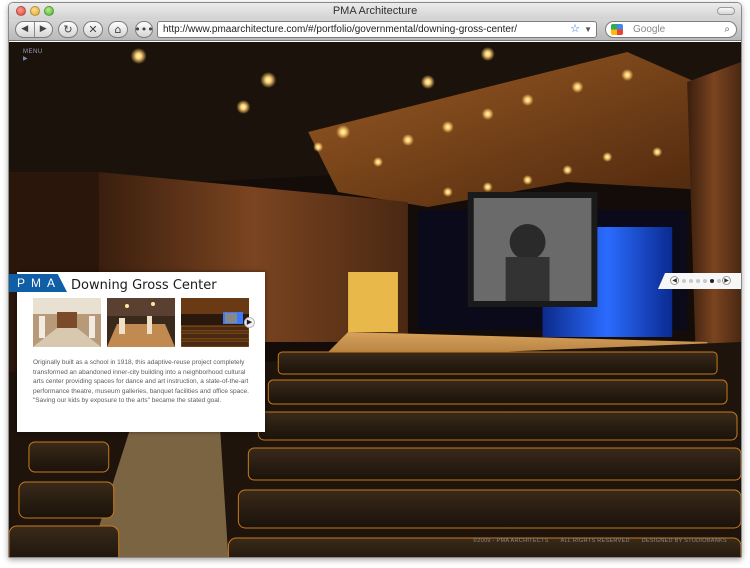 The image size is (750, 568). I want to click on home-icon: ⌂, so click(118, 29).